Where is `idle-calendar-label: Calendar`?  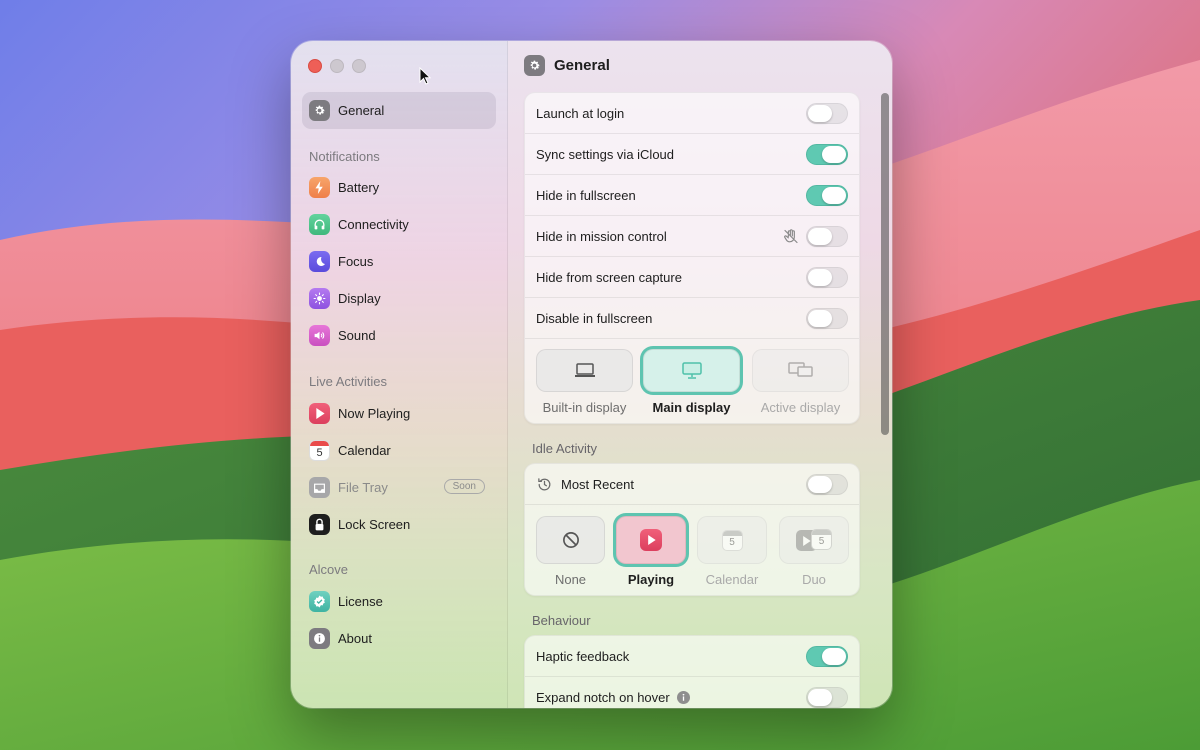 idle-calendar-label: Calendar is located at coordinates (732, 579).